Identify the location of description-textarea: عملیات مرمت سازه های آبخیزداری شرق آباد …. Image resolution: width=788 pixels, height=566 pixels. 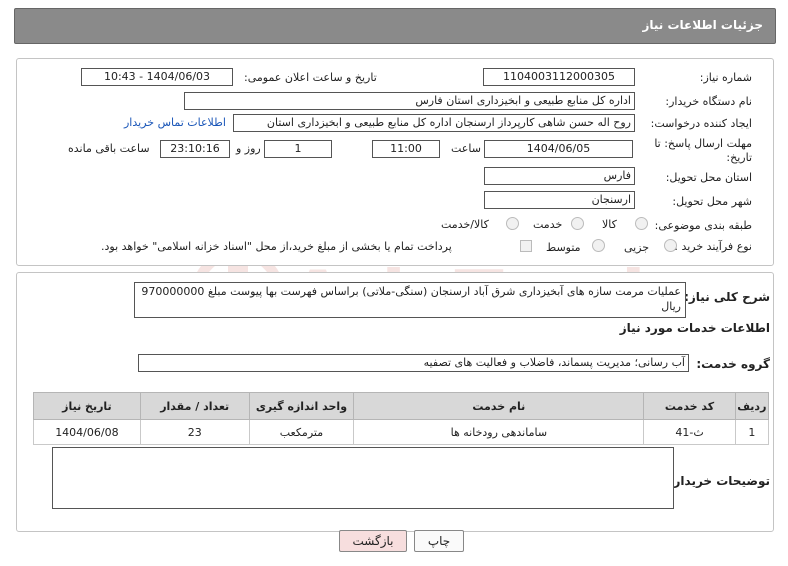
(410, 300).